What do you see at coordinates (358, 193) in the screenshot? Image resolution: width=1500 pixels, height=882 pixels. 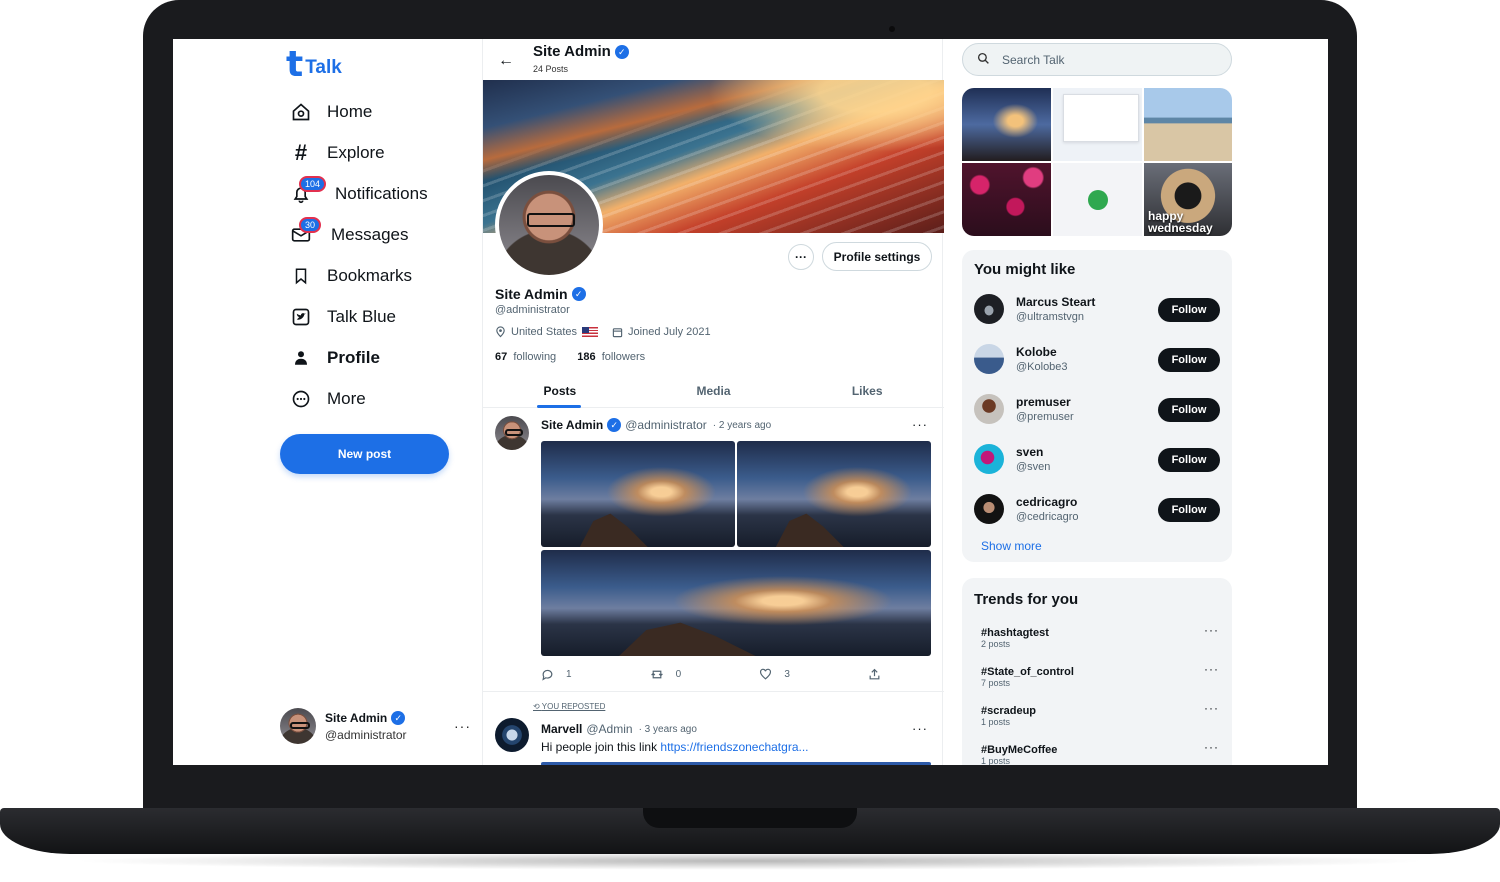 I see `nav-notifications: 104 Notifications` at bounding box center [358, 193].